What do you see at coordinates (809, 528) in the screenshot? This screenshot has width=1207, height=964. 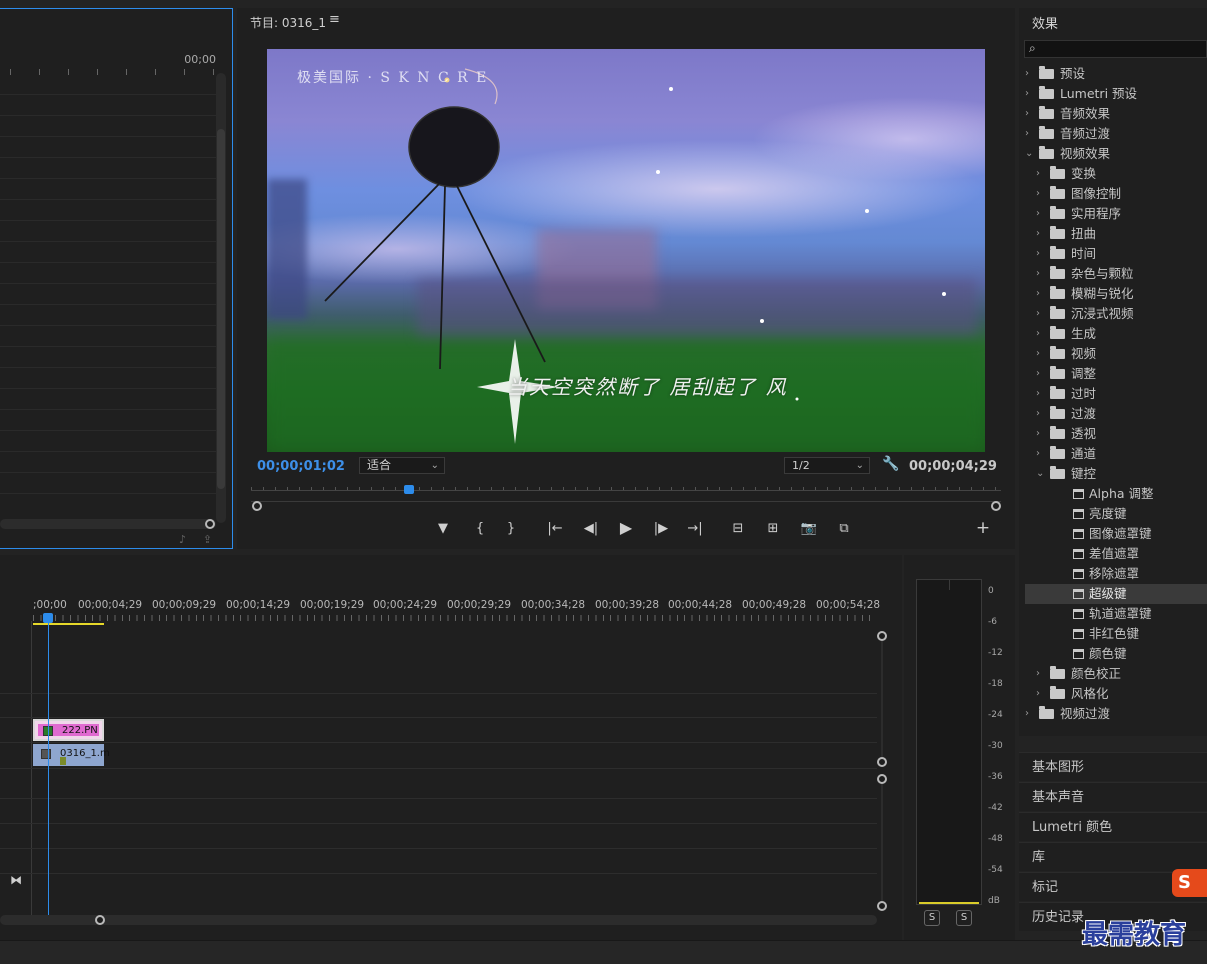 I see `export-frame-button: 📷` at bounding box center [809, 528].